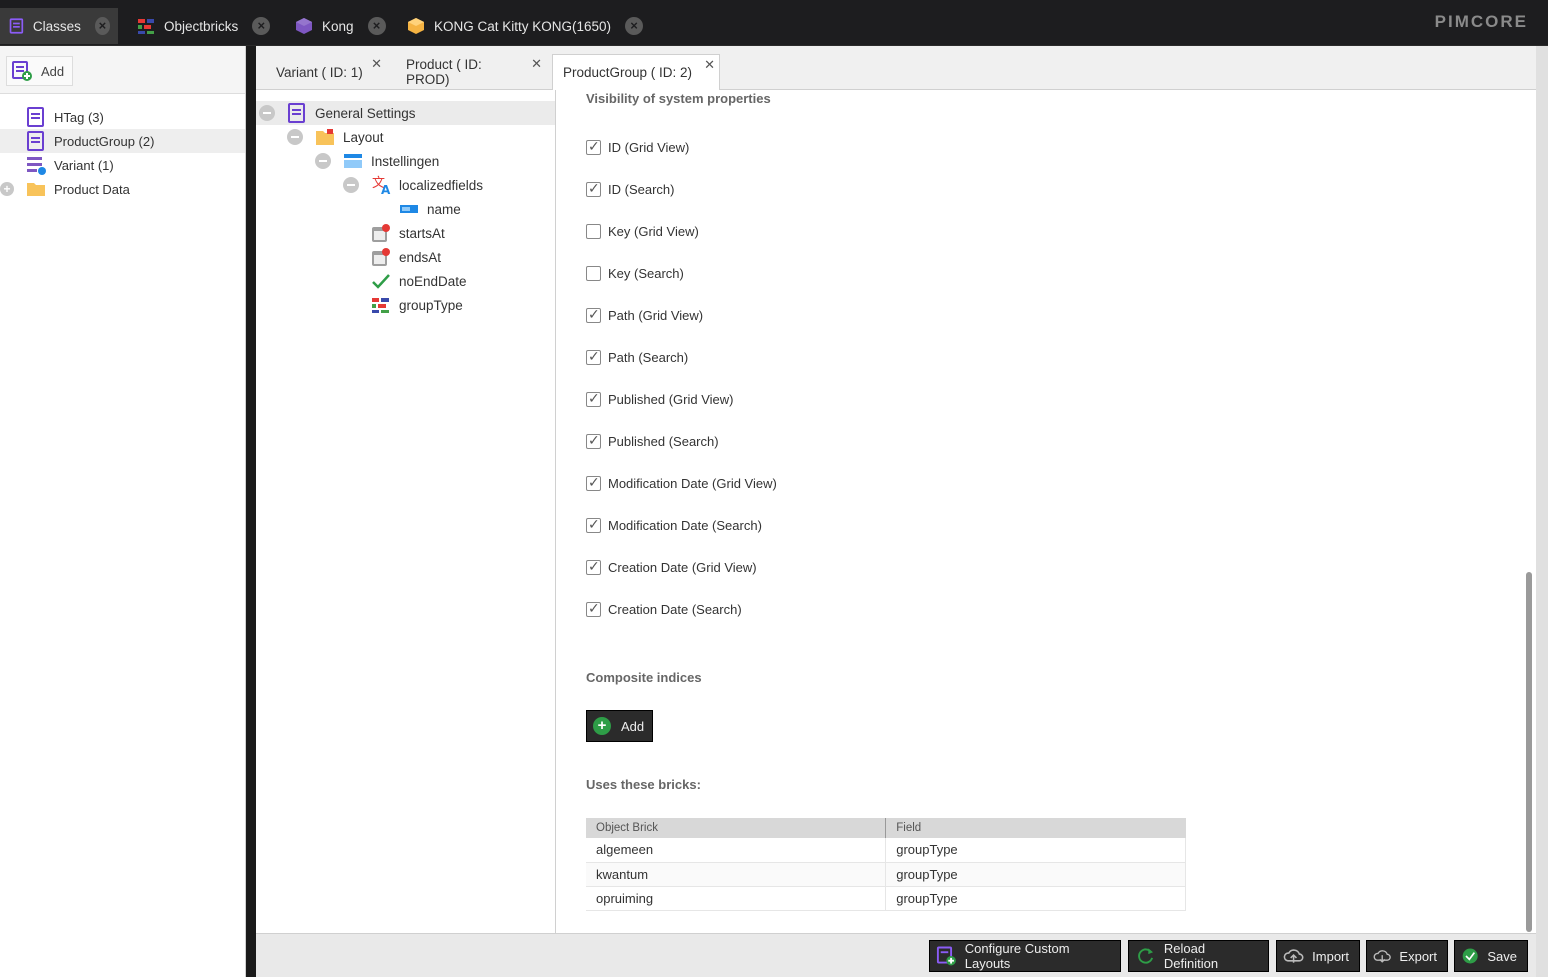 The width and height of the screenshot is (1548, 977). What do you see at coordinates (405, 113) in the screenshot?
I see `tree-node-general-settings: General Settings` at bounding box center [405, 113].